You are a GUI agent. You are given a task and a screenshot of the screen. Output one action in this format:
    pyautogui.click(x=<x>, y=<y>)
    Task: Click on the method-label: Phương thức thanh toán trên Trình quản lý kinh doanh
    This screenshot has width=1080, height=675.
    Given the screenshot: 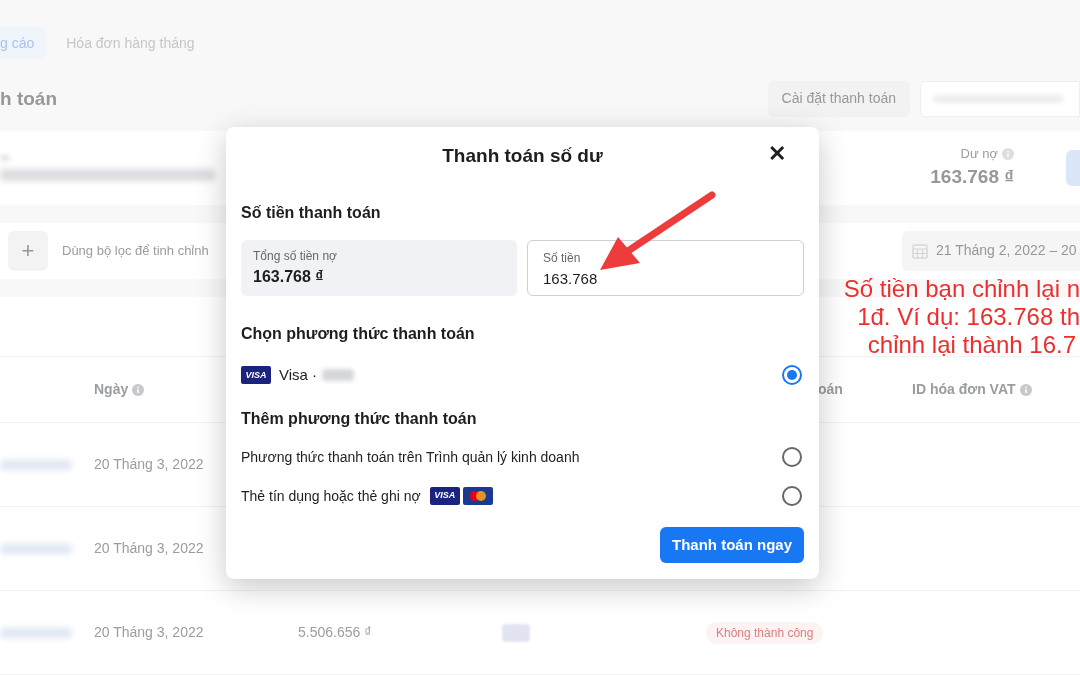 What is the action you would take?
    pyautogui.click(x=410, y=457)
    